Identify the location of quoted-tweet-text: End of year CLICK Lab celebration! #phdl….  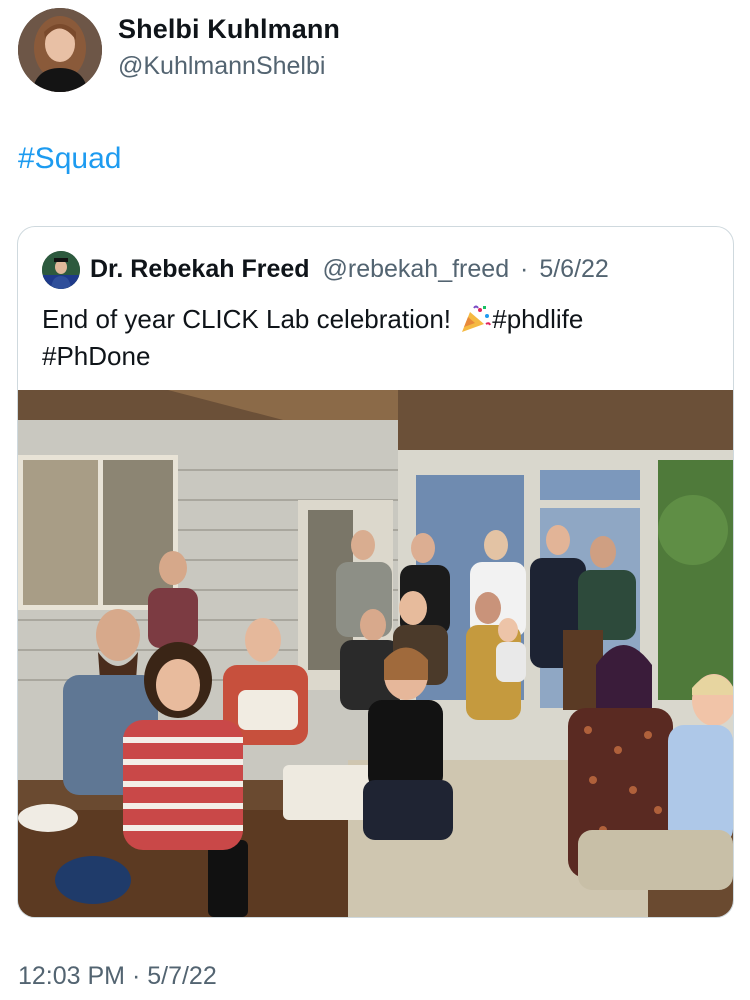
(372, 338).